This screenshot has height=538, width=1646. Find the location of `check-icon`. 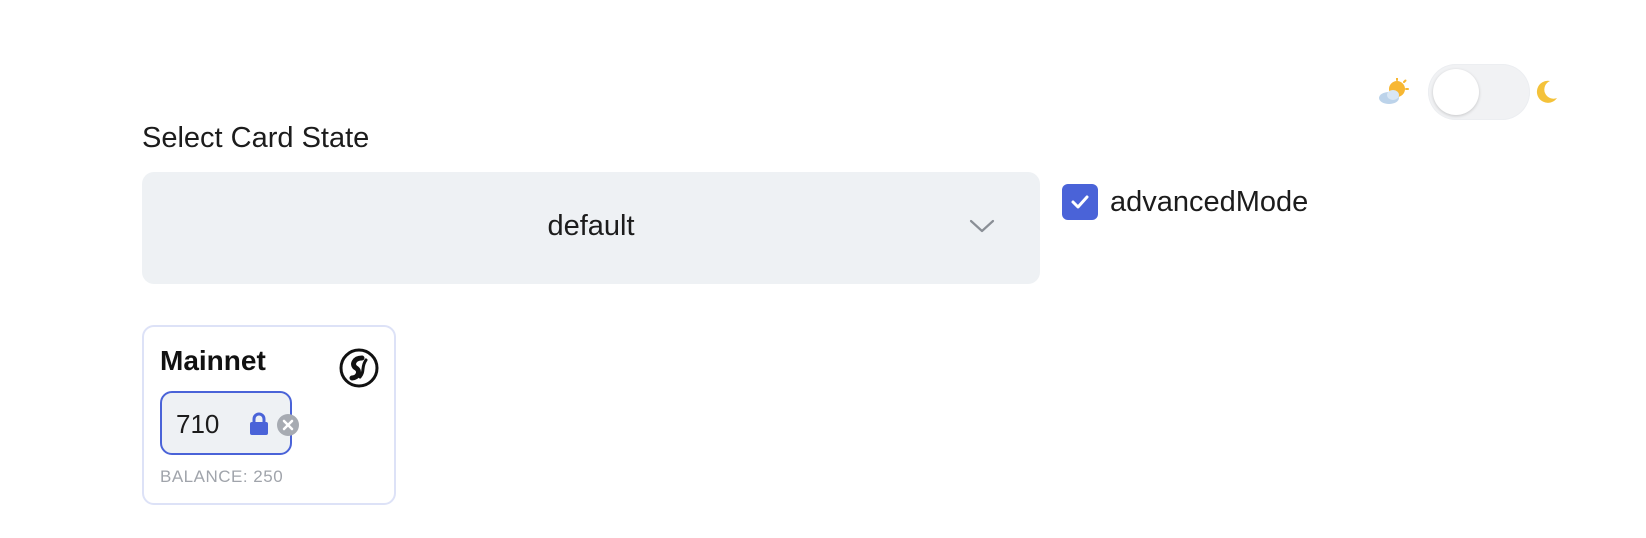

check-icon is located at coordinates (1080, 202).